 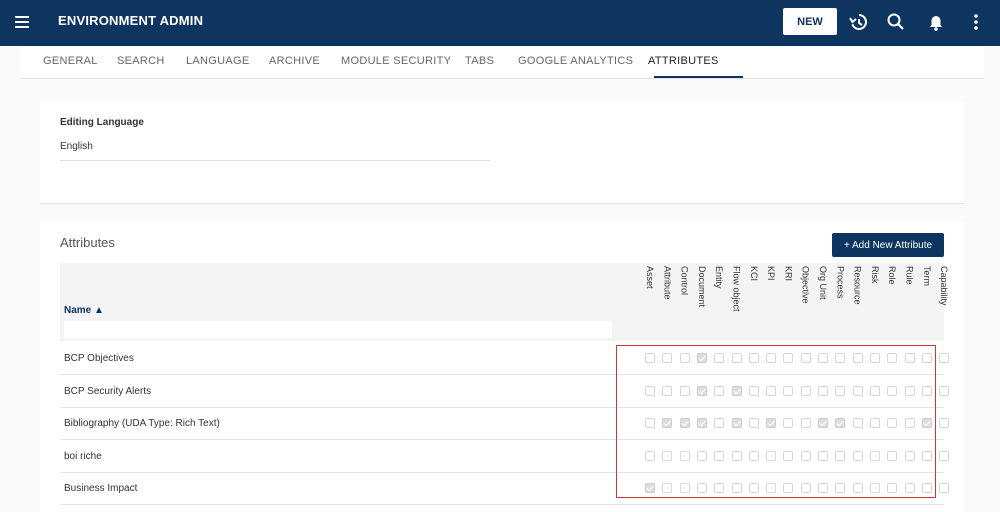 I want to click on tab-attributes: ATTRIBUTES, so click(x=683, y=61).